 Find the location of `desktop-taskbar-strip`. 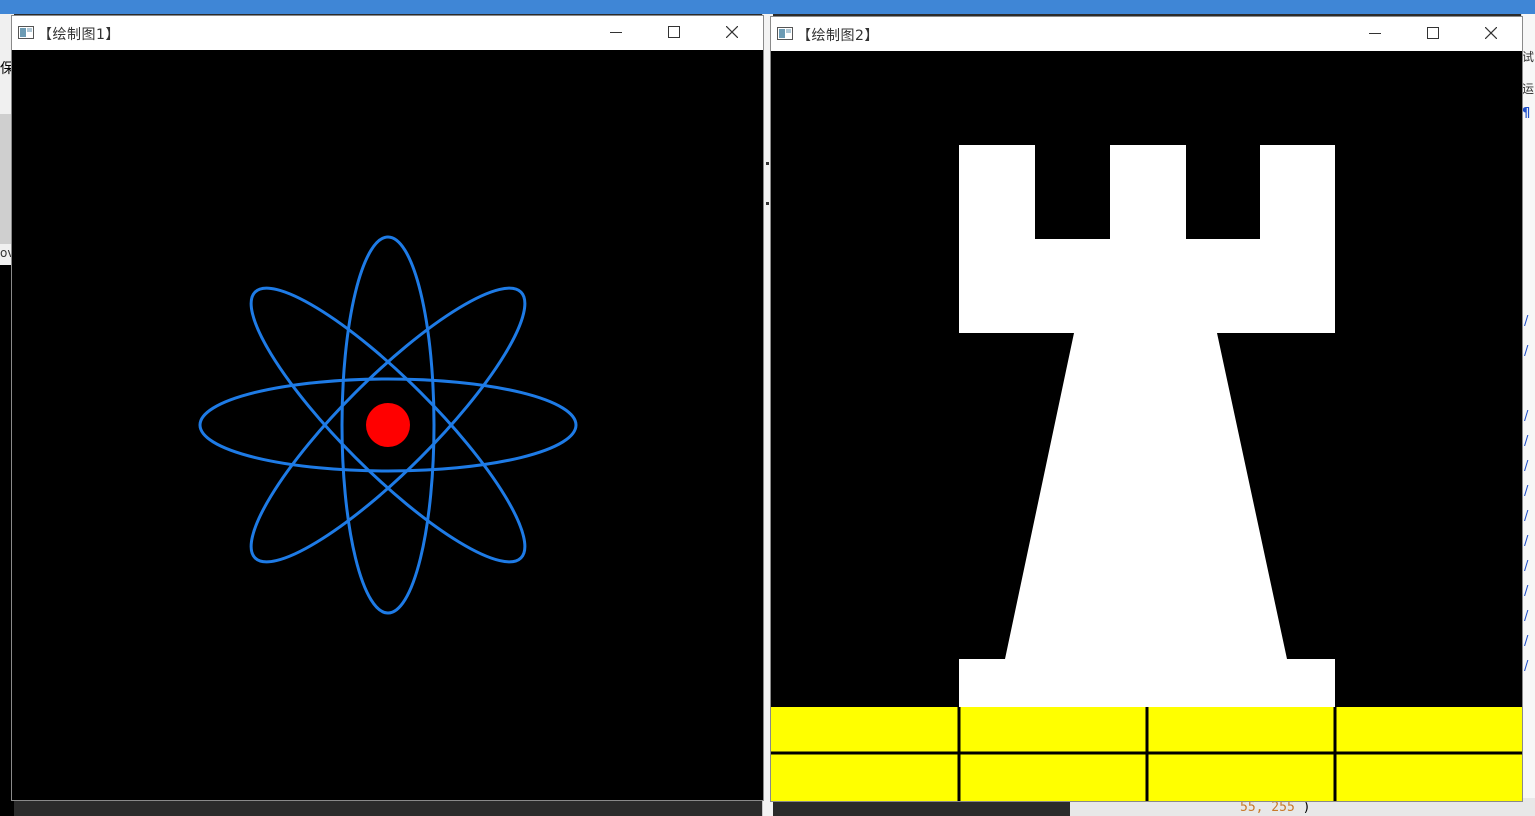

desktop-taskbar-strip is located at coordinates (767, 7).